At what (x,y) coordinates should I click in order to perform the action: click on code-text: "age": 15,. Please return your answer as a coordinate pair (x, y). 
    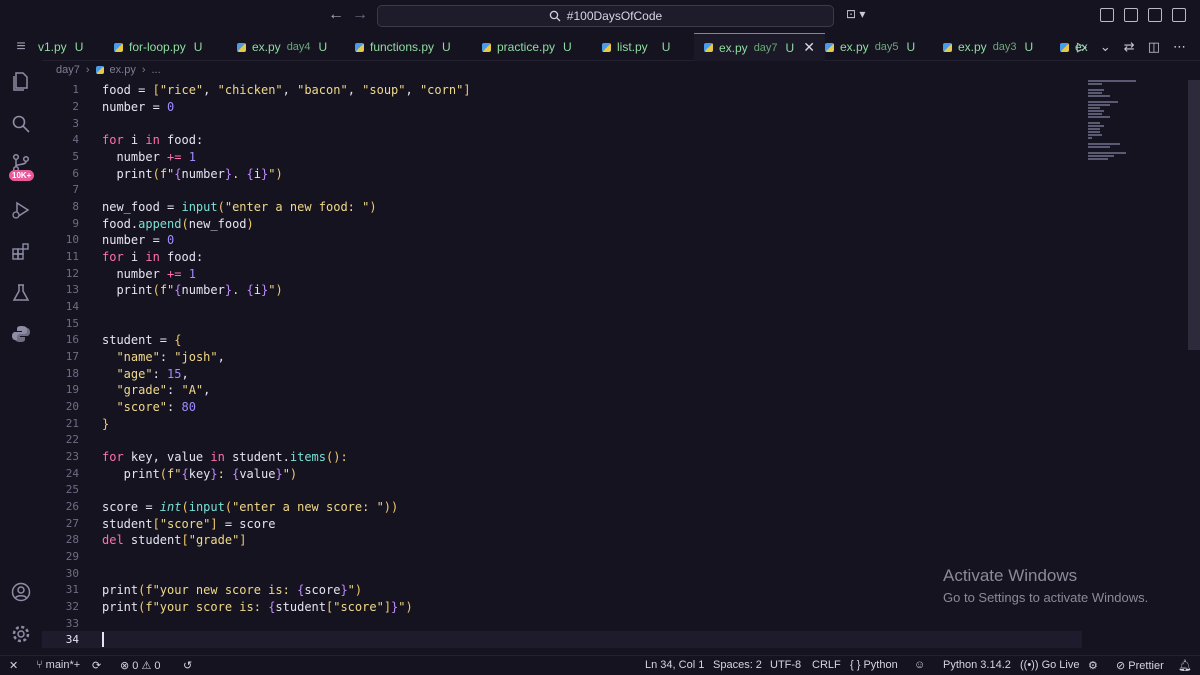
    Looking at the image, I should click on (152, 373).